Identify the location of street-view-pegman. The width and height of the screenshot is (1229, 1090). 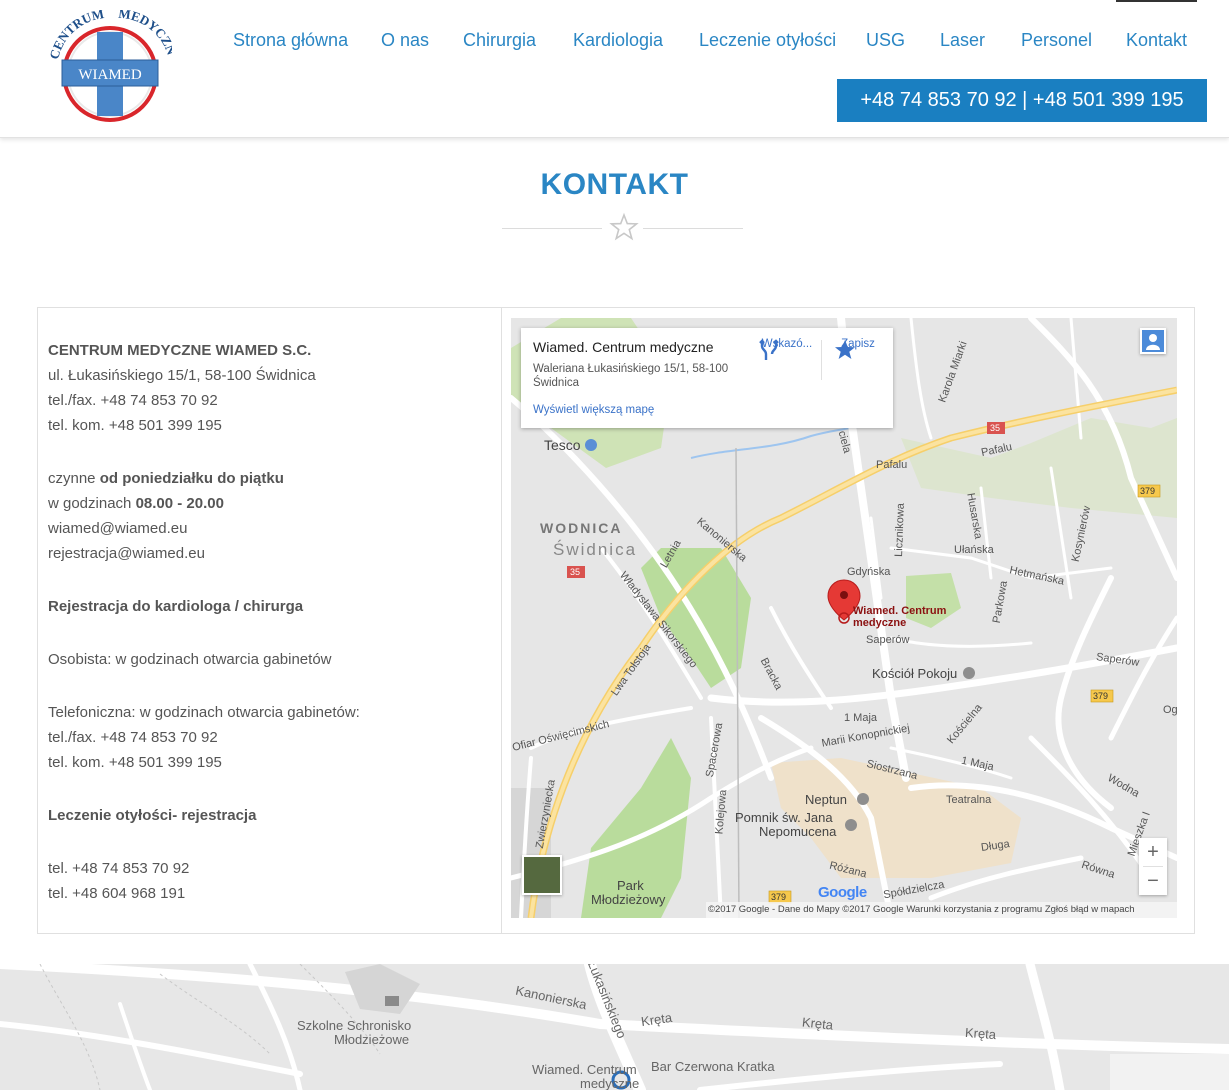
(1153, 341).